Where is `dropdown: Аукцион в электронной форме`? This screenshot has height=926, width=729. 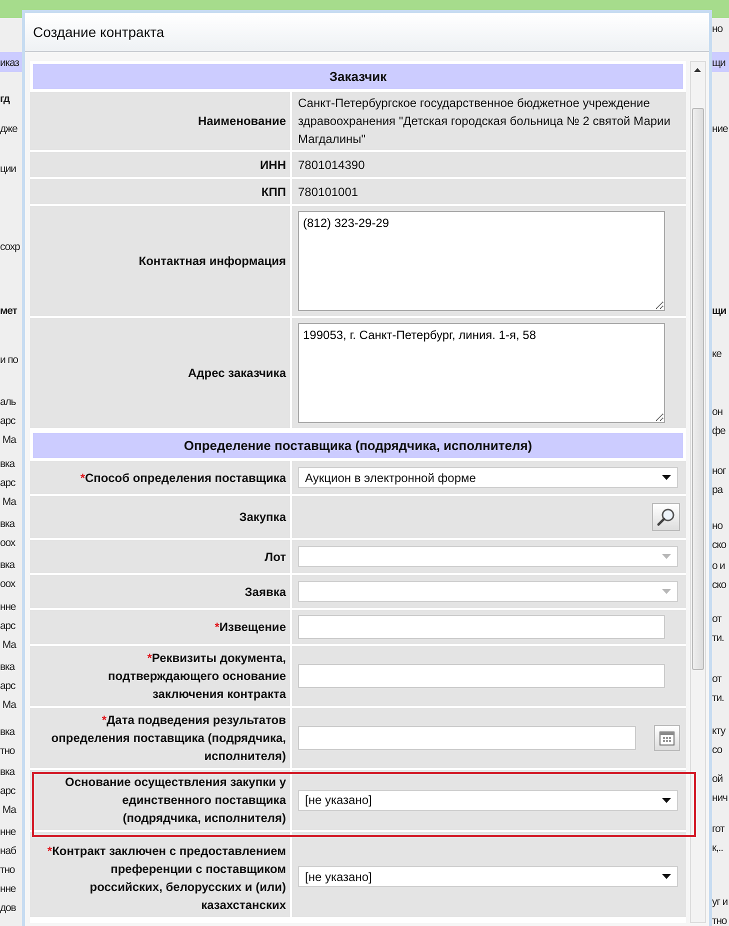
dropdown: Аукцион в электронной форме is located at coordinates (488, 477).